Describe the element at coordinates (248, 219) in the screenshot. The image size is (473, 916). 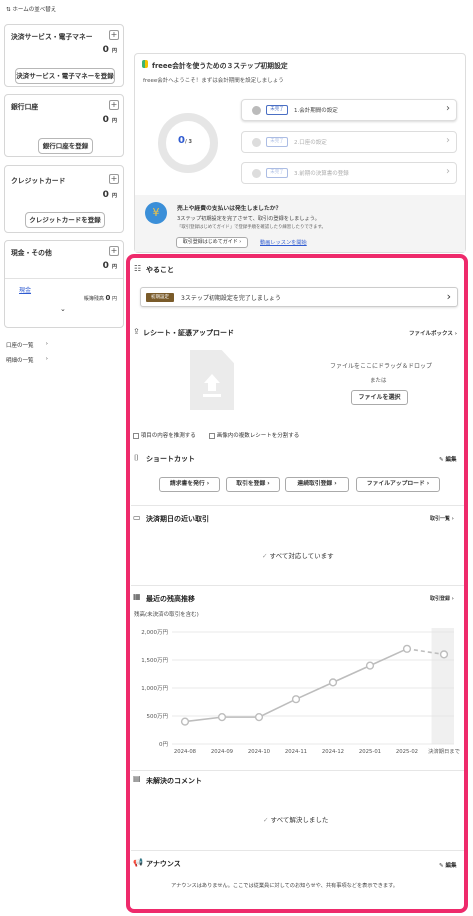
I see `promo-text-1: 3ステップ初期設定を完了させて、取引の登録をしましょう。` at that location.